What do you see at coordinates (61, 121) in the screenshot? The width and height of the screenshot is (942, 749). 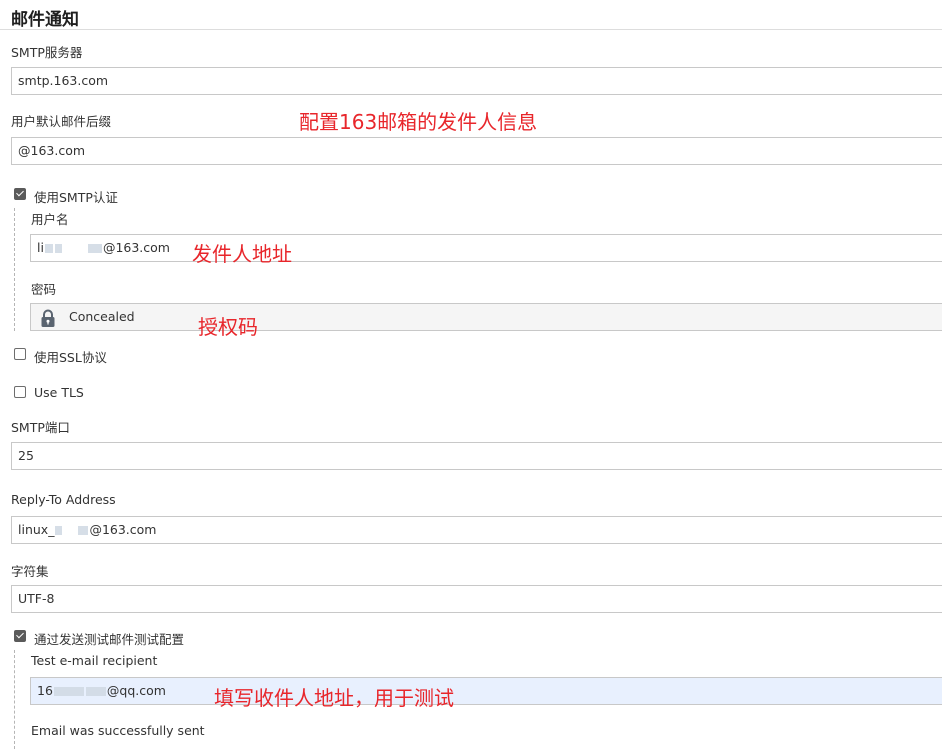 I see `default-suffix-label: 用户默认邮件后缀` at bounding box center [61, 121].